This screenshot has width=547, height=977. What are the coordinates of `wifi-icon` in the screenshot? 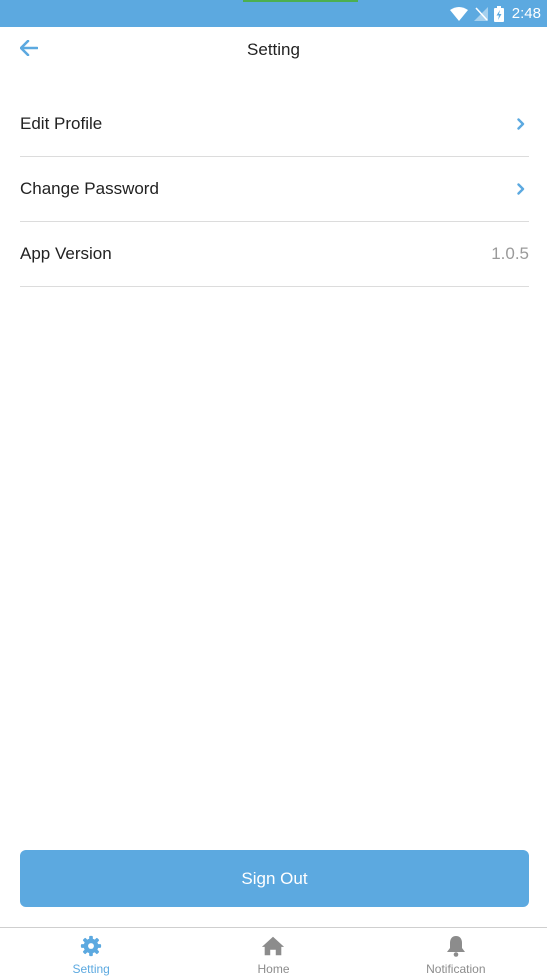 It's located at (458, 13).